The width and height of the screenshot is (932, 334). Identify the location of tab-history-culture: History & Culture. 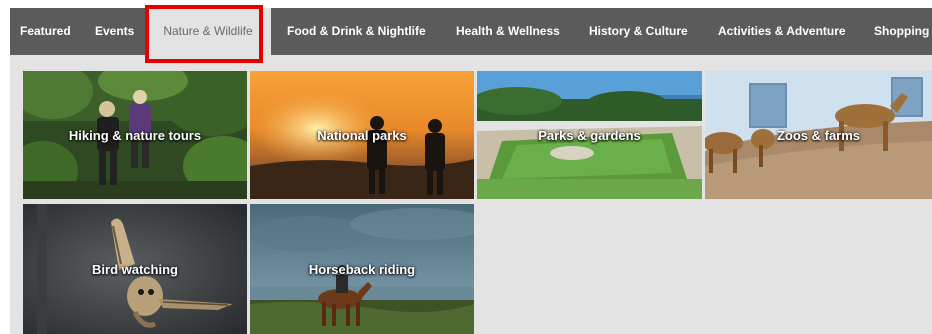
(638, 31).